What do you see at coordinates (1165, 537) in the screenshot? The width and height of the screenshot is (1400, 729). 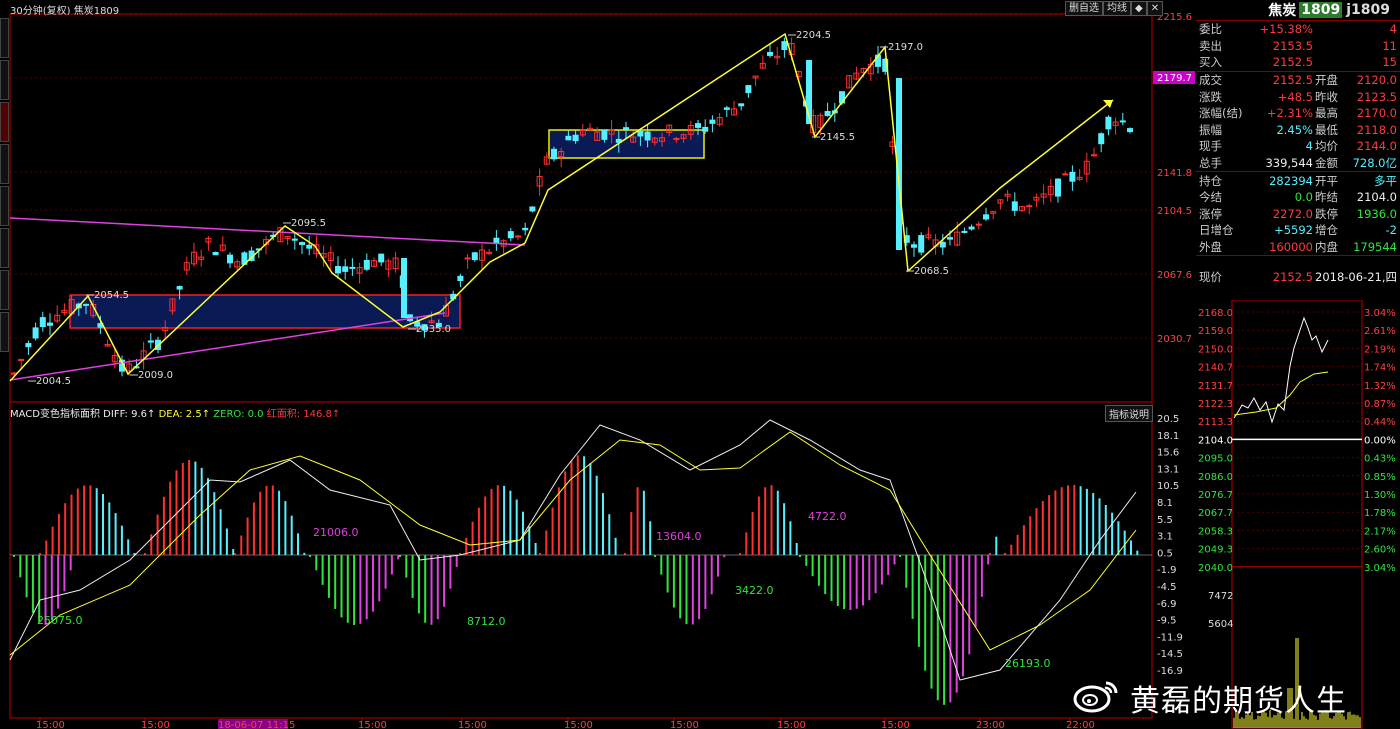 I see `macd-tick: 3.1` at bounding box center [1165, 537].